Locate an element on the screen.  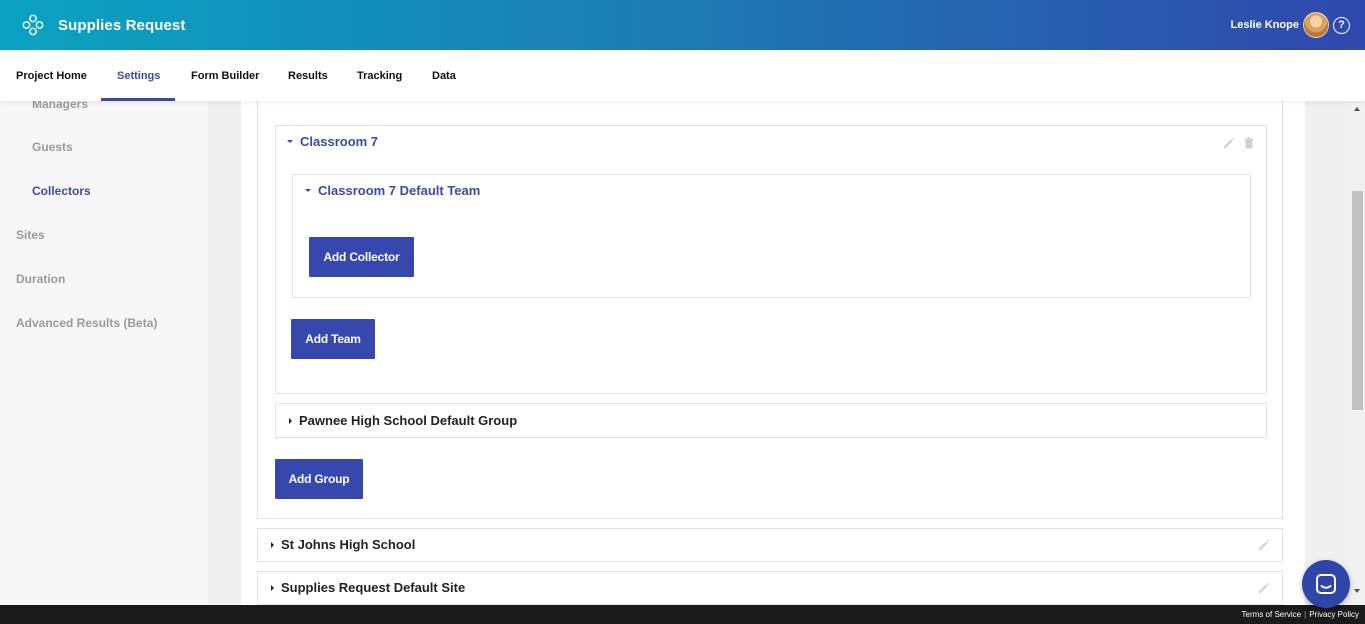
page-footer: Terms of Service | Privacy Policy is located at coordinates (682, 614).